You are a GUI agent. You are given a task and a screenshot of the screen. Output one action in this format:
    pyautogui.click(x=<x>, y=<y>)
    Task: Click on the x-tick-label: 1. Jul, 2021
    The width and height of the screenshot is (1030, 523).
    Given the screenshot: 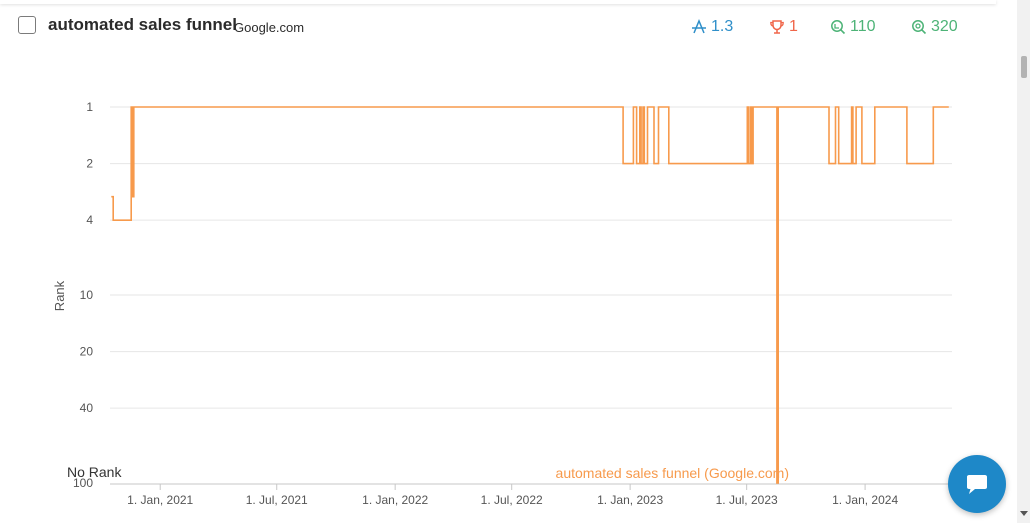 What is the action you would take?
    pyautogui.click(x=277, y=500)
    